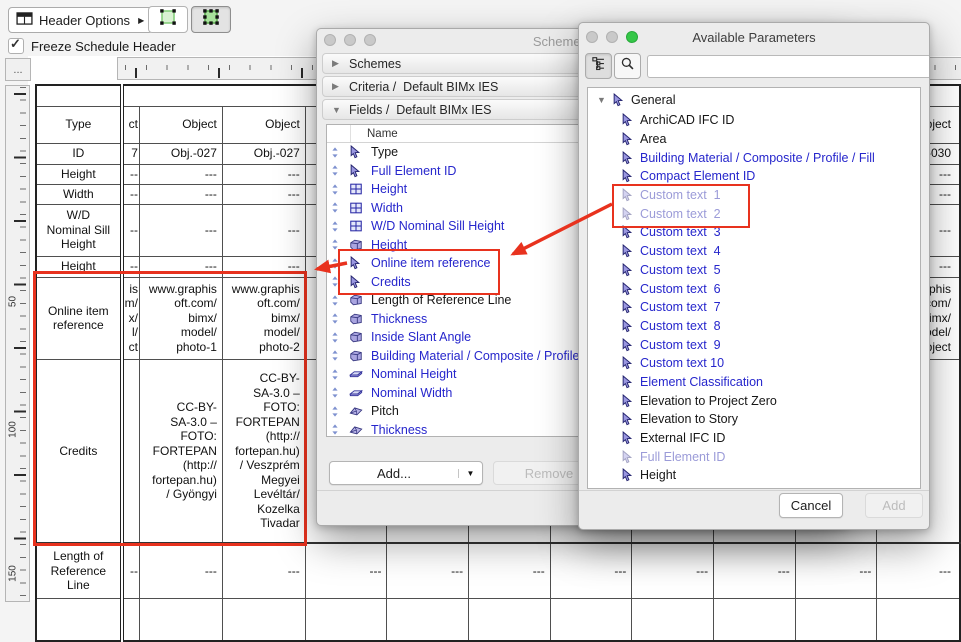  What do you see at coordinates (79, 619) in the screenshot?
I see `schedule-row-label` at bounding box center [79, 619].